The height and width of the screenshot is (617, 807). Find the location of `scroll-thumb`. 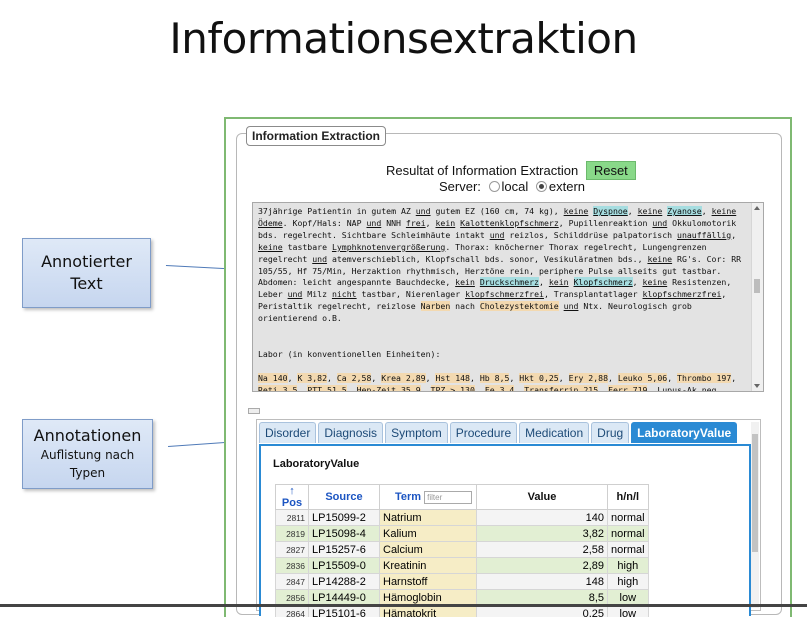

scroll-thumb is located at coordinates (757, 286).